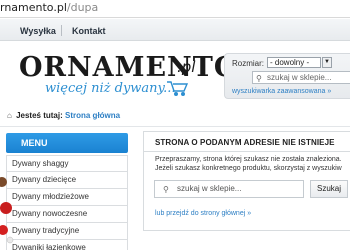 Image resolution: width=350 pixels, height=250 pixels. I want to click on breadcrumb-current: Strona główna, so click(92, 115).